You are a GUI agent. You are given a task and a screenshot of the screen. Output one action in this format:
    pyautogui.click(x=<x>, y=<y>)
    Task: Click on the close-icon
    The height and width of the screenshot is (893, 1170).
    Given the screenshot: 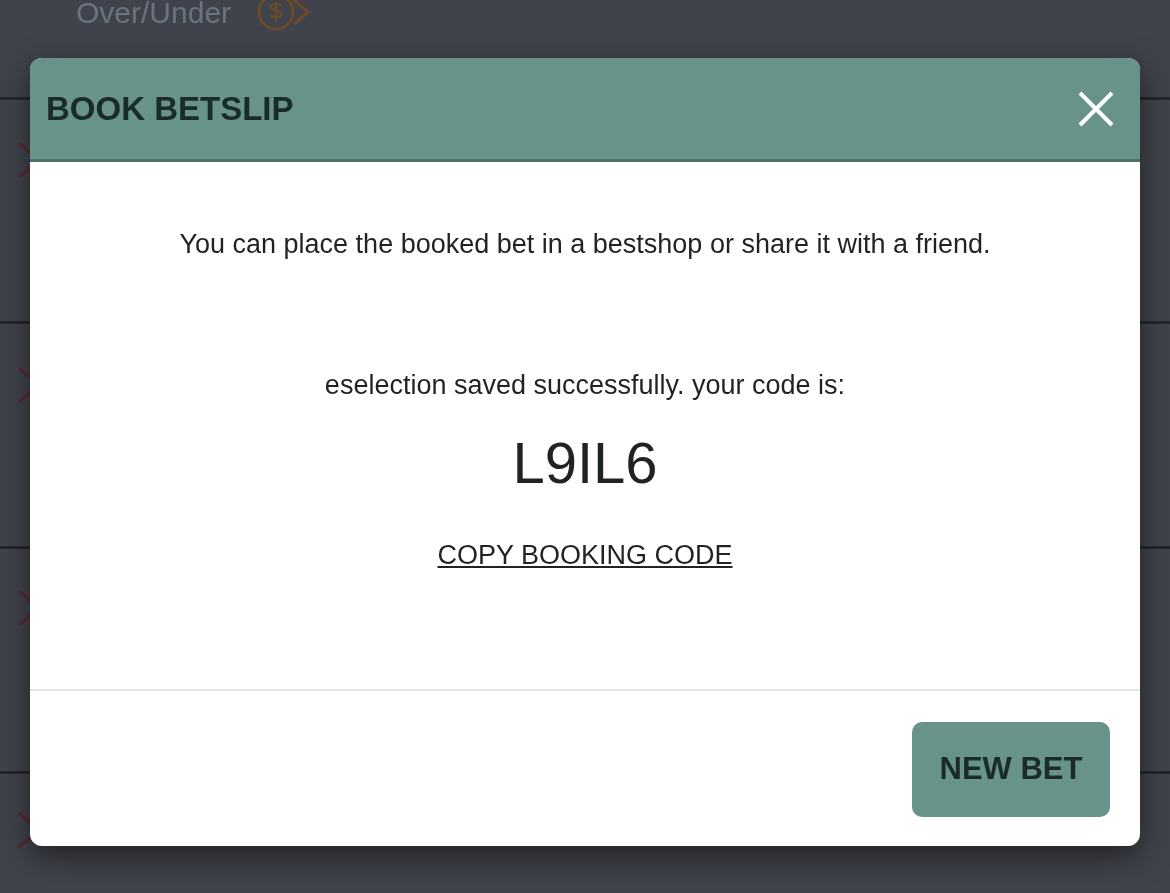 What is the action you would take?
    pyautogui.click(x=1096, y=108)
    